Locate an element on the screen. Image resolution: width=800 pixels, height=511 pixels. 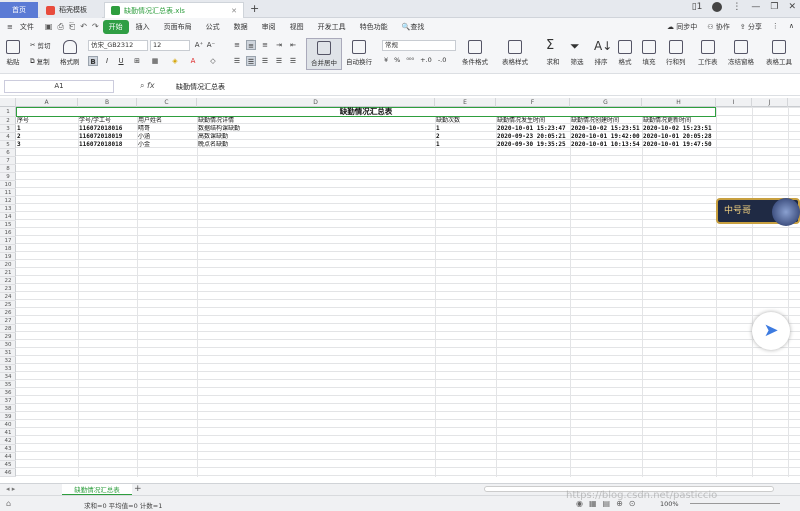
outdent-icon: ⇤ is located at coordinates (293, 45).